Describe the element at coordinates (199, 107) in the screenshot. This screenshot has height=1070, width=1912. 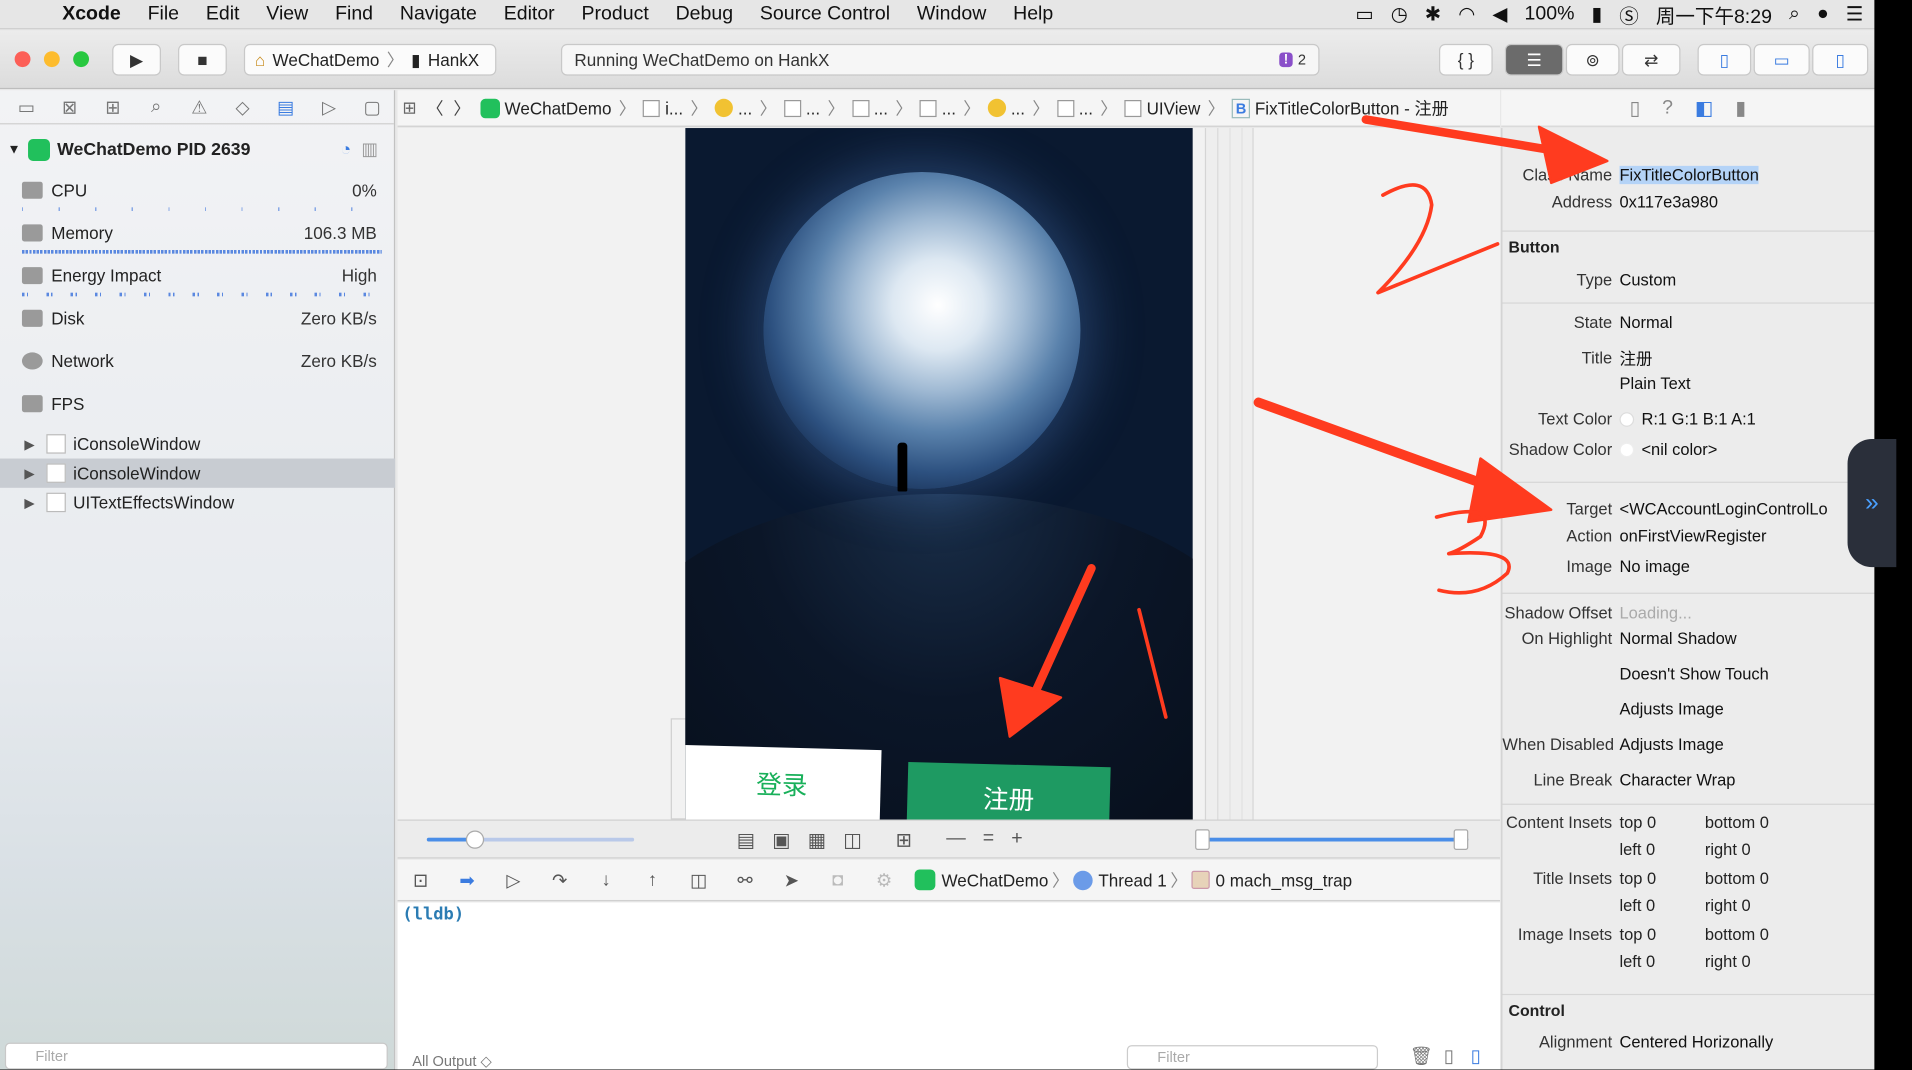
I see `issue-icon: ⚠` at that location.